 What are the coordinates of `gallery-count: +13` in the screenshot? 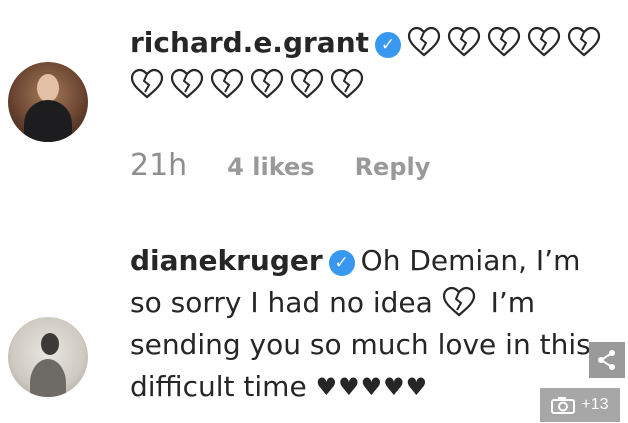 It's located at (595, 404).